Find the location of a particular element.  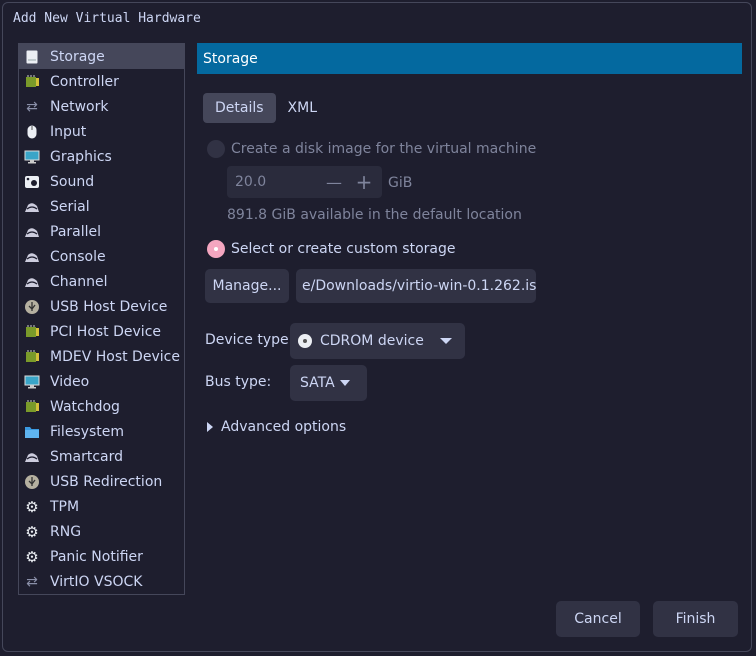

disk-size-spinner: 20.0 — + is located at coordinates (304, 182).